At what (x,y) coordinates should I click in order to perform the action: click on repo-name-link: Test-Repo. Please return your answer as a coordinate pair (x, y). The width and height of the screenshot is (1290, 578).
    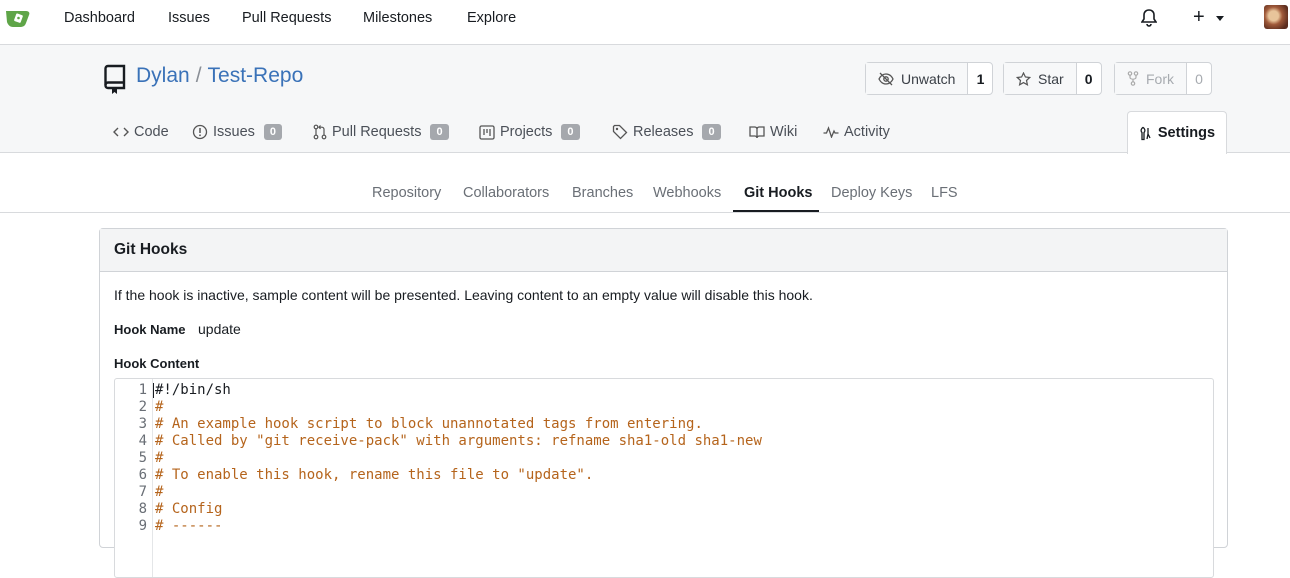
    Looking at the image, I should click on (256, 75).